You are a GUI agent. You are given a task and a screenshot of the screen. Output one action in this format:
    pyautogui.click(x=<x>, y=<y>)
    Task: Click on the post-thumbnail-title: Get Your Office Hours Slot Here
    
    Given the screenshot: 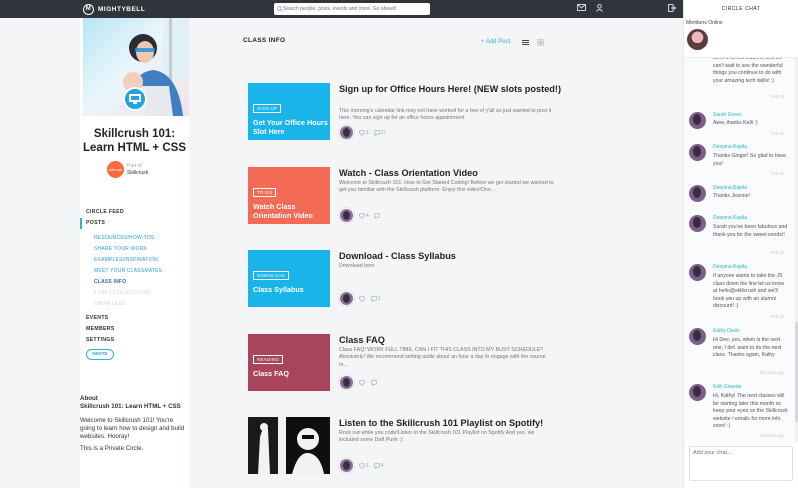 What is the action you would take?
    pyautogui.click(x=290, y=127)
    